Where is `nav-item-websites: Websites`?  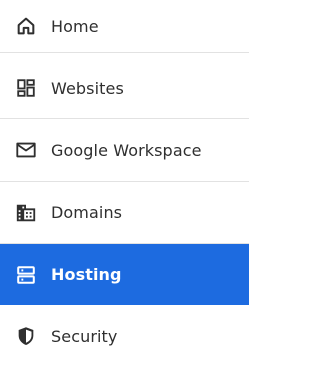
nav-item-websites: Websites is located at coordinates (124, 88).